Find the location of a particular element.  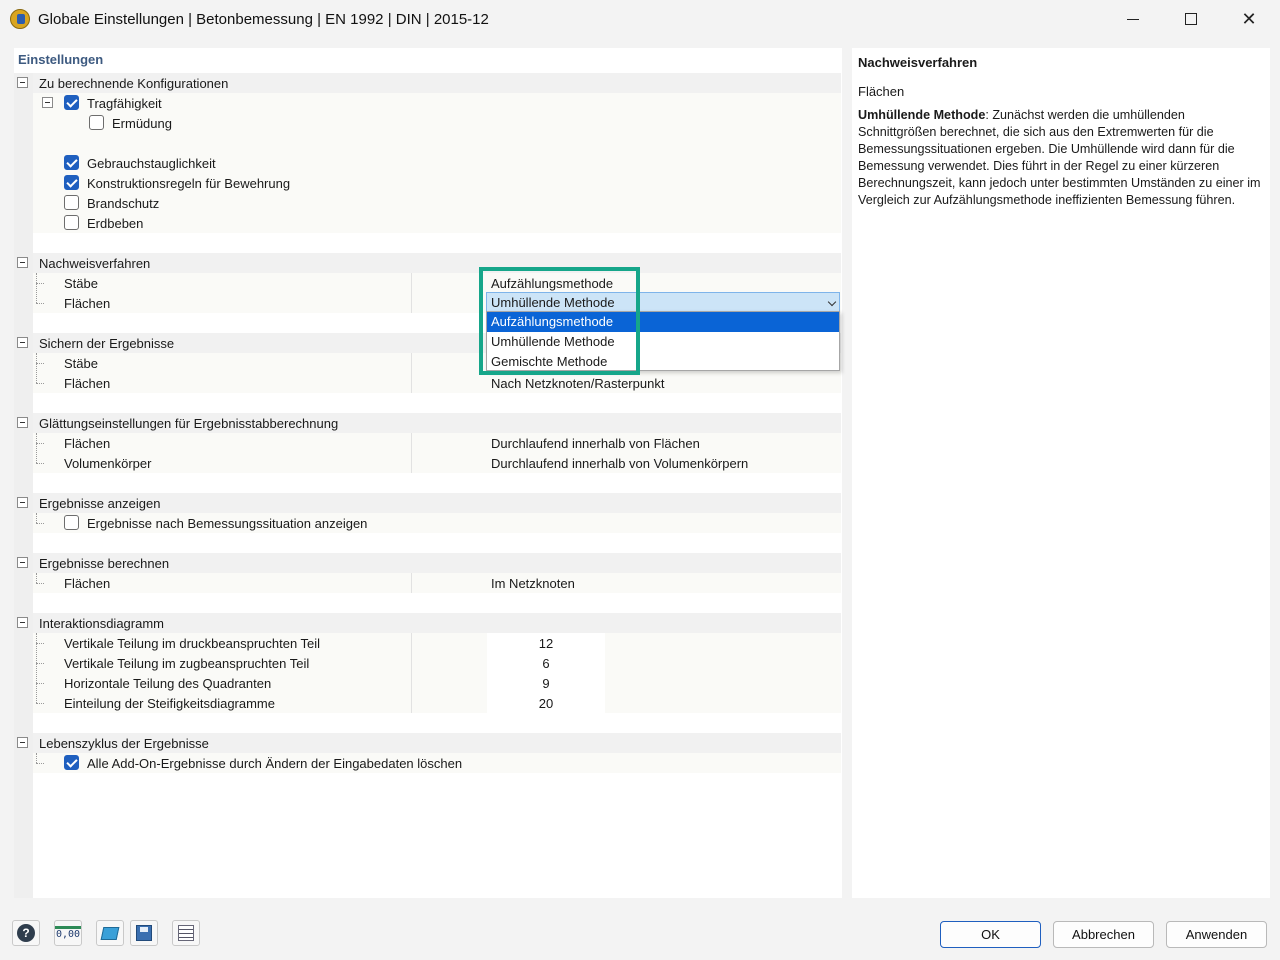

tragfaehigkeit-label: Tragfähigkeit is located at coordinates (124, 103).